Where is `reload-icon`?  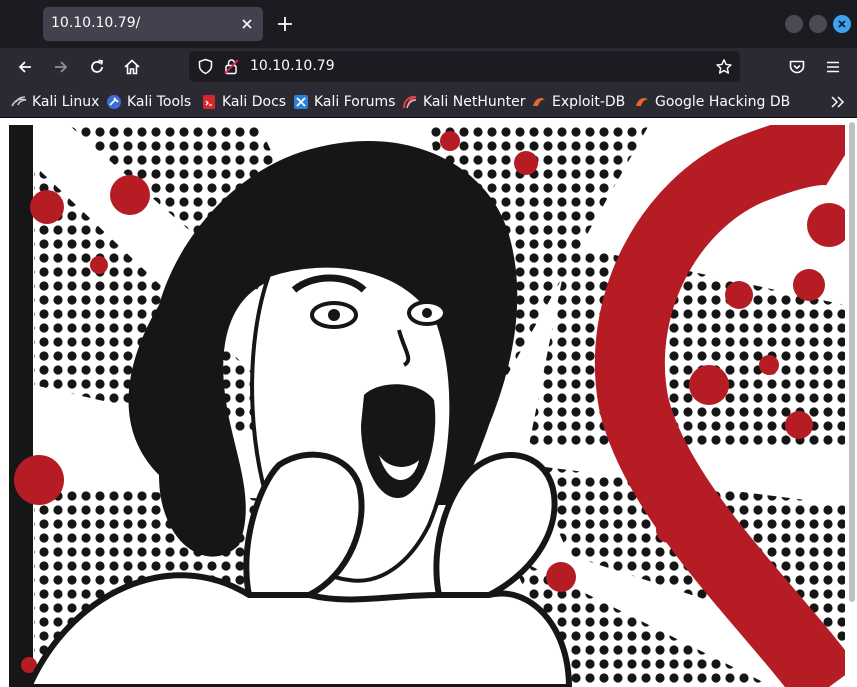 reload-icon is located at coordinates (97, 67).